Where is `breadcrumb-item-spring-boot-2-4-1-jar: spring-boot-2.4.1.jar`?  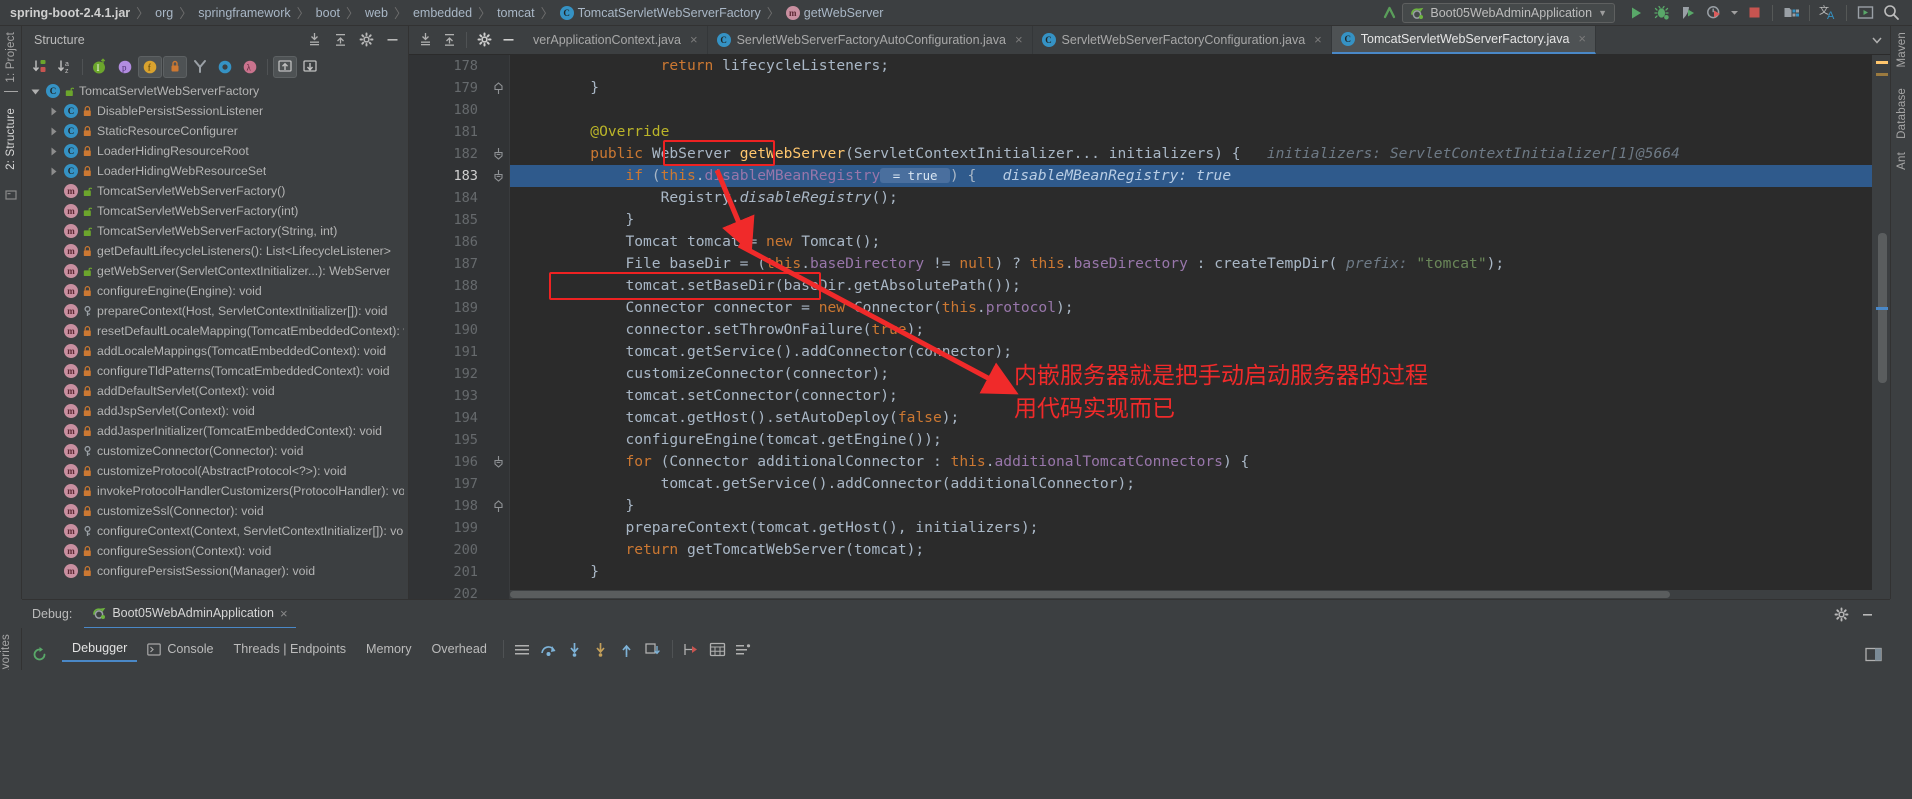
breadcrumb-item-spring-boot-2-4-1-jar: spring-boot-2.4.1.jar is located at coordinates (70, 13).